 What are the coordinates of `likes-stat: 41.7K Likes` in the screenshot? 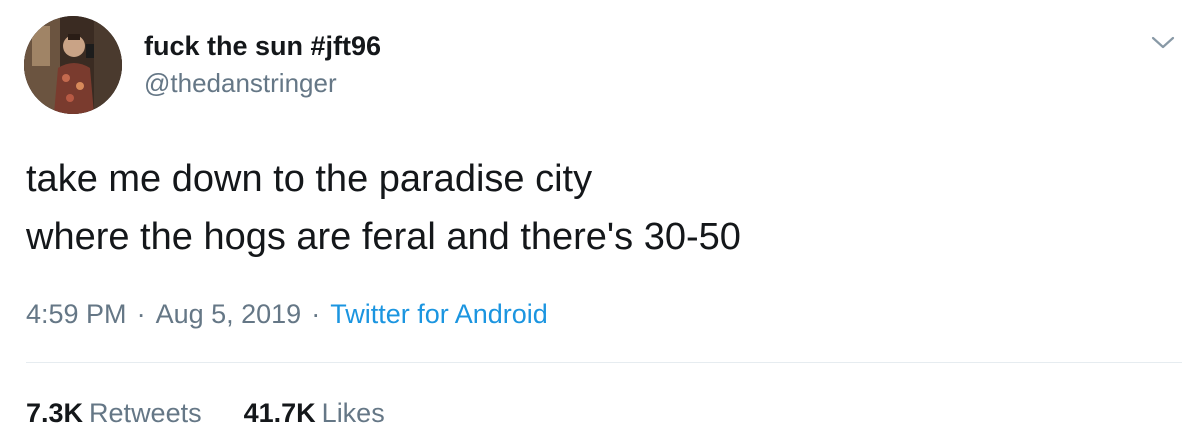 It's located at (314, 413).